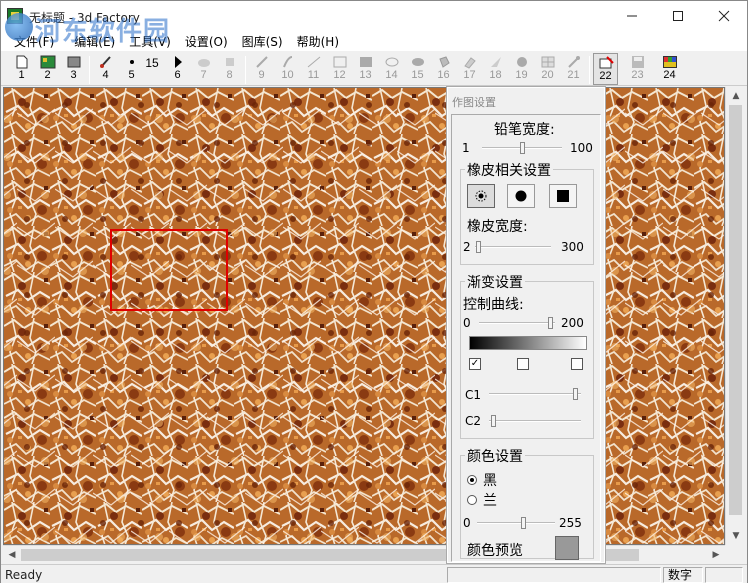 The height and width of the screenshot is (583, 748). What do you see at coordinates (632, 16) in the screenshot?
I see `minimize-button` at bounding box center [632, 16].